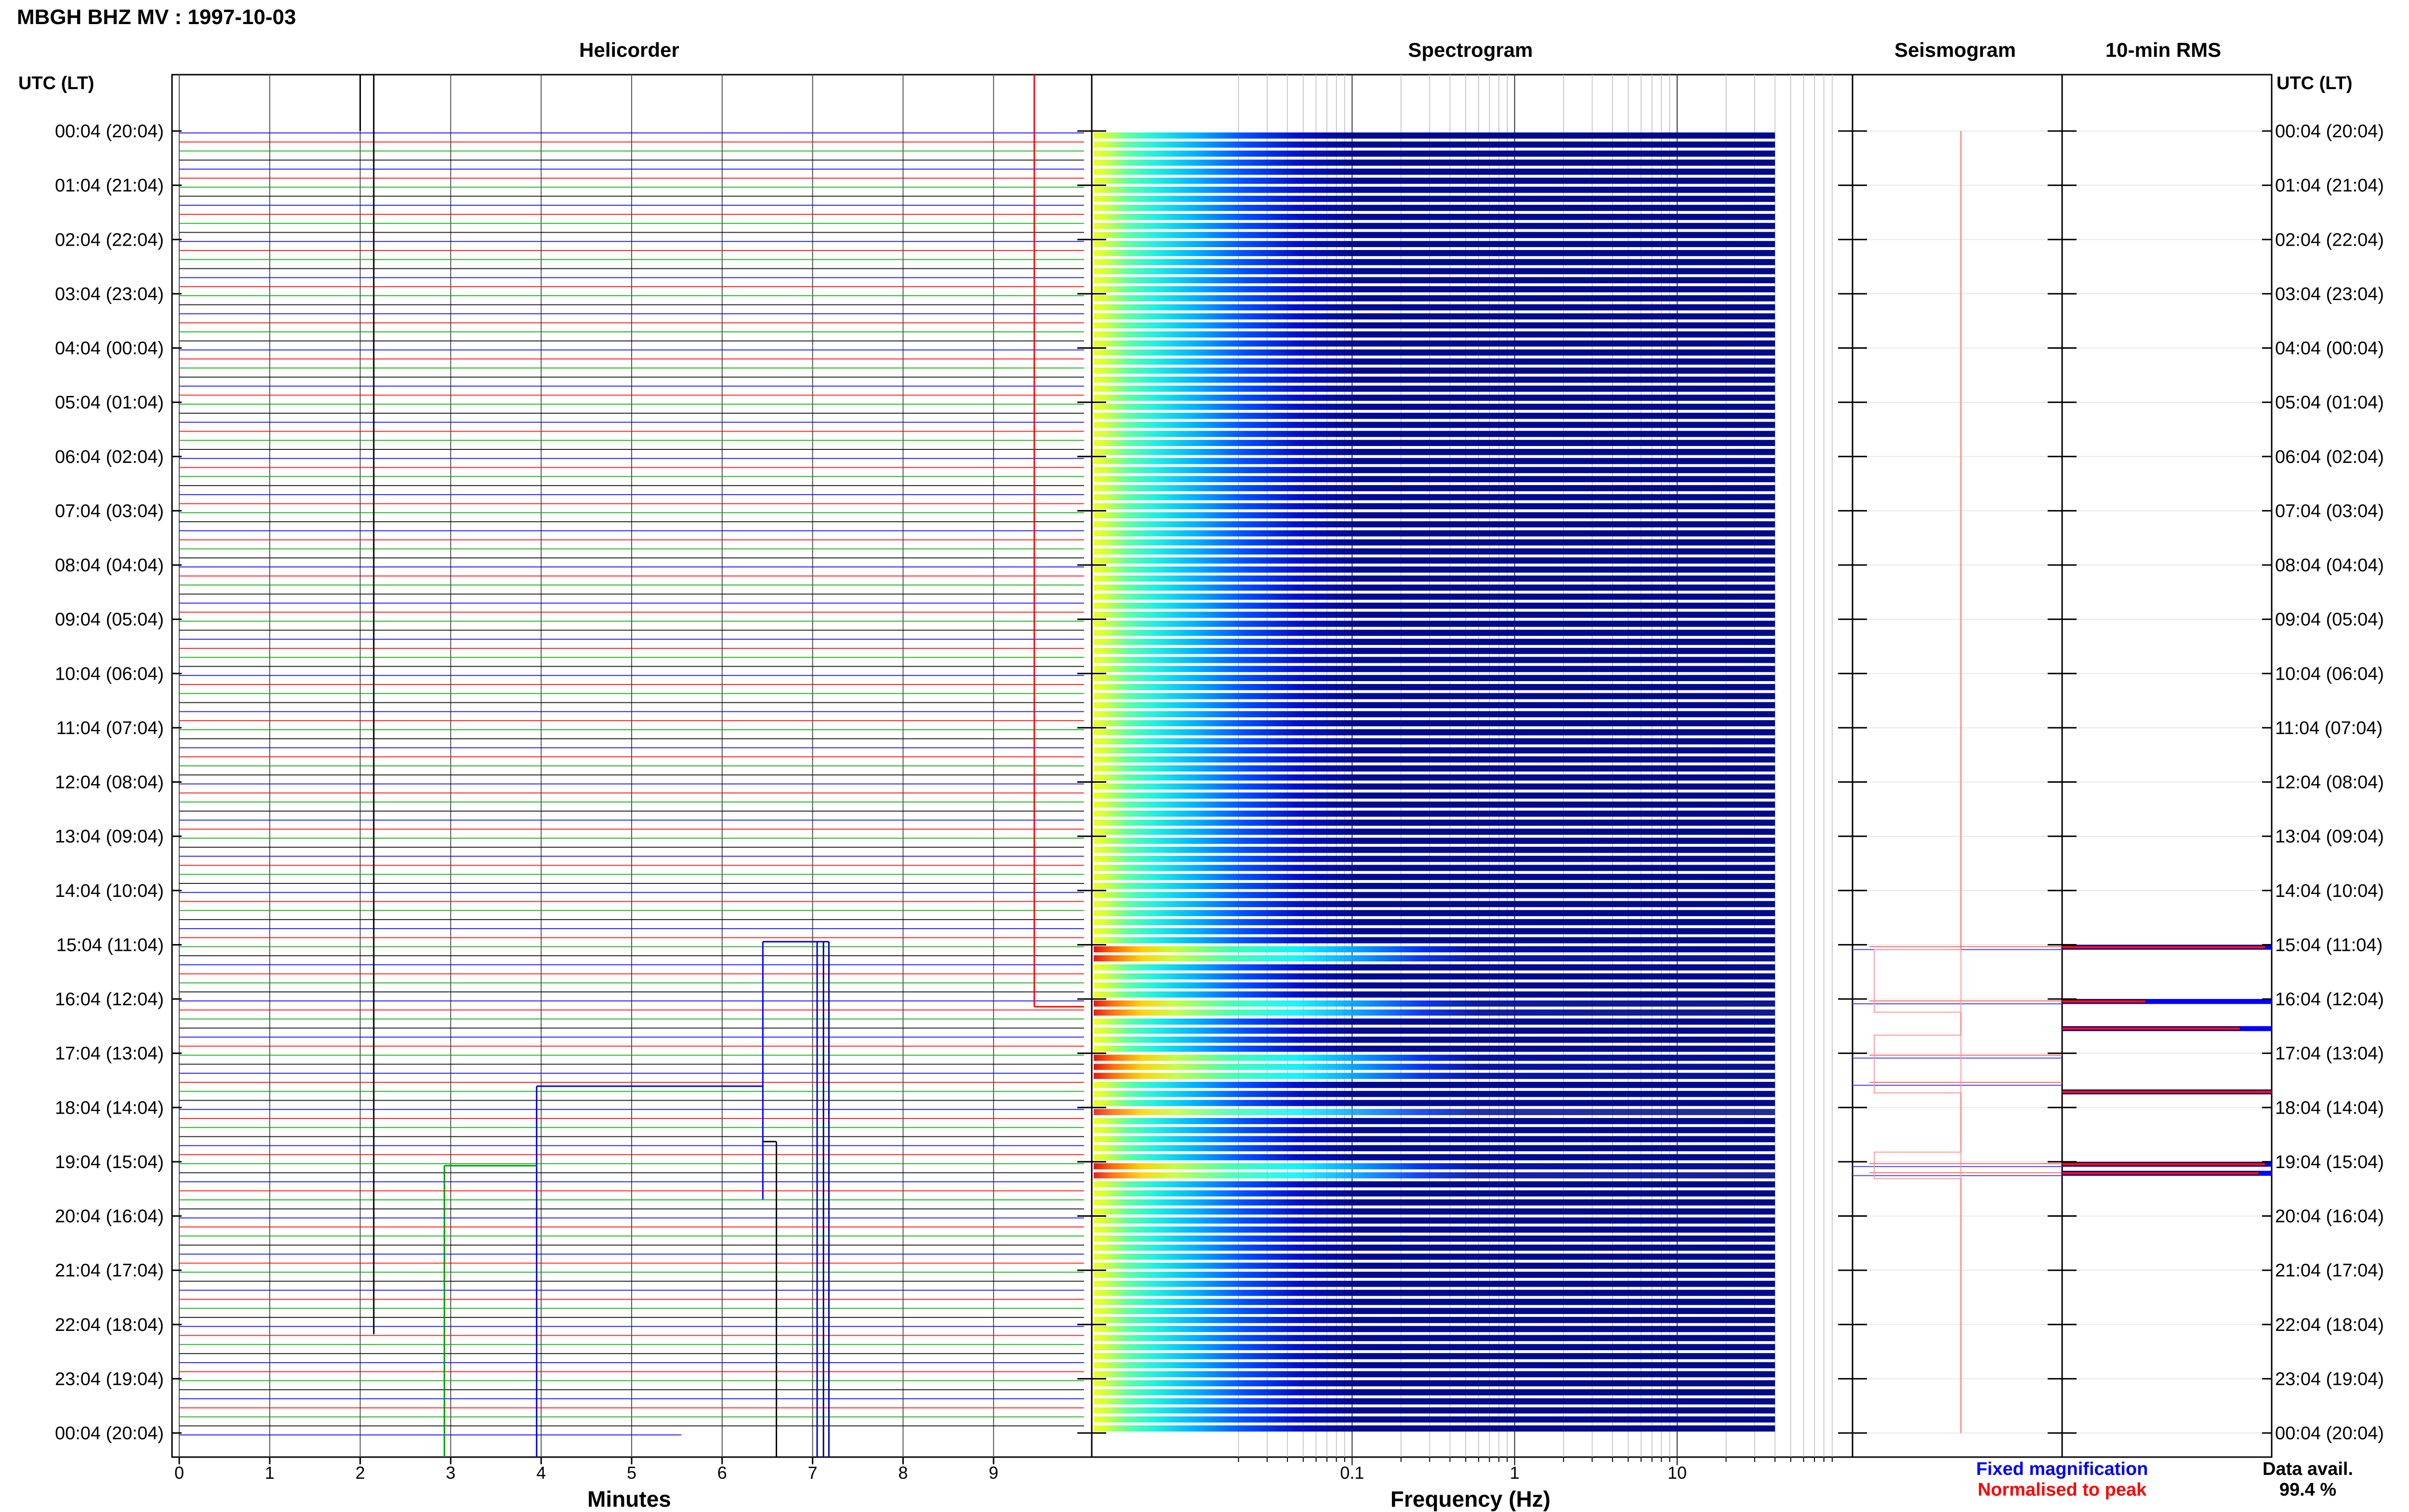 The width and height of the screenshot is (2409, 1512). Describe the element at coordinates (109, 1108) in the screenshot. I see `hour-label-left: 18:04 (14:04)` at that location.